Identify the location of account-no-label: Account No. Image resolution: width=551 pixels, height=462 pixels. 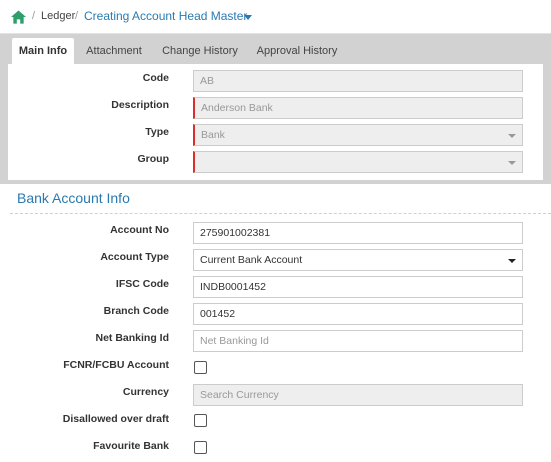
(139, 230).